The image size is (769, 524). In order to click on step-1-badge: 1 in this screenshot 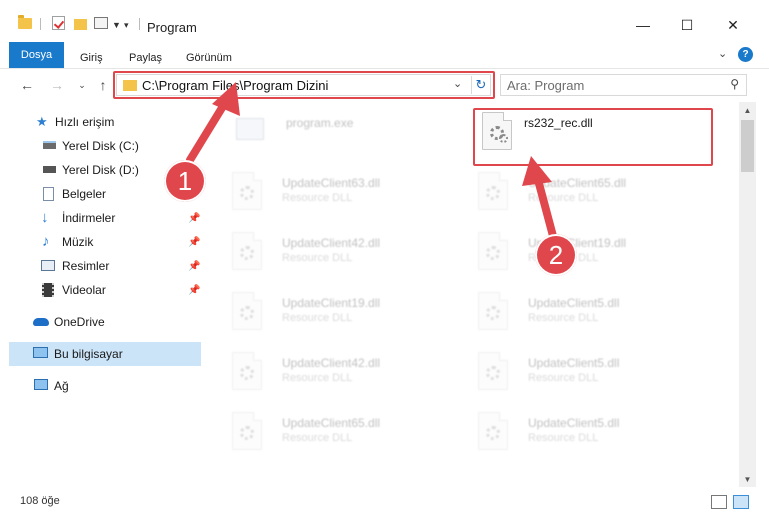, I will do `click(185, 181)`.